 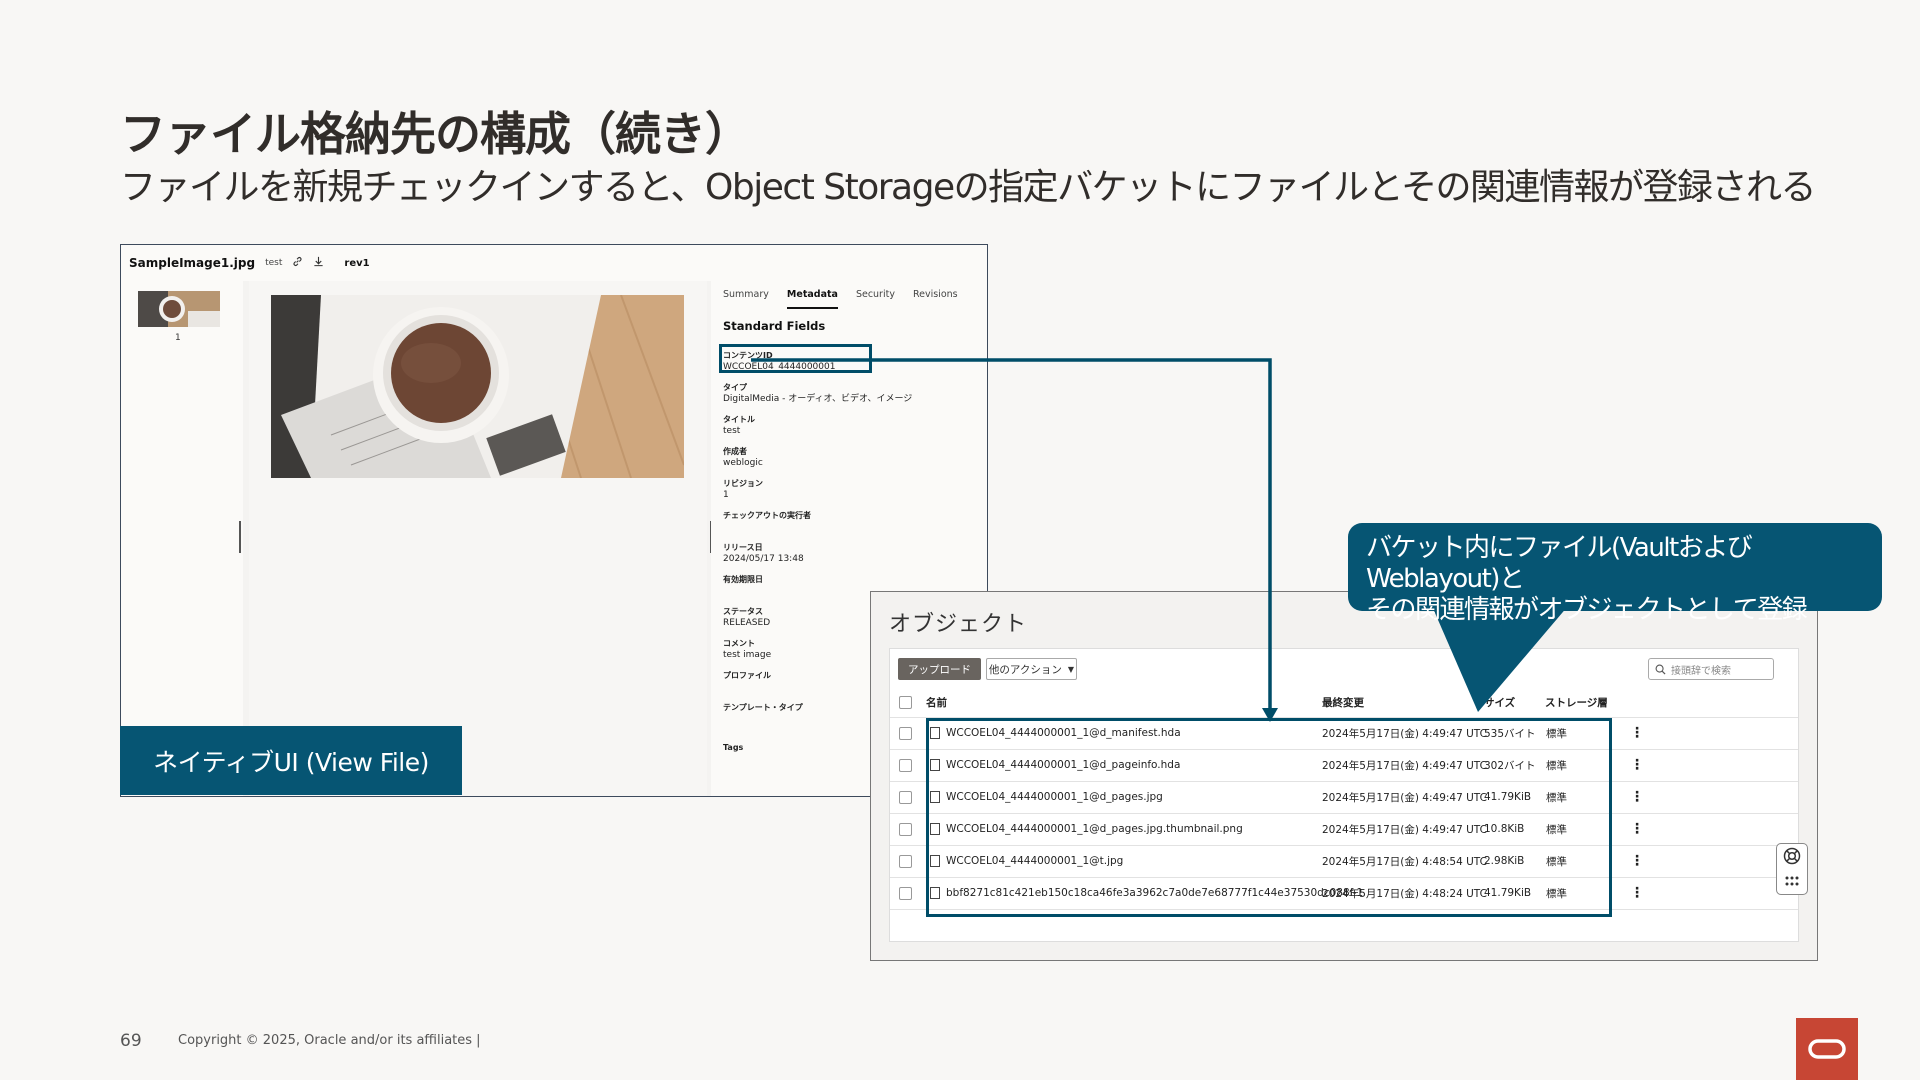 What do you see at coordinates (1827, 1049) in the screenshot?
I see `oracle-logo` at bounding box center [1827, 1049].